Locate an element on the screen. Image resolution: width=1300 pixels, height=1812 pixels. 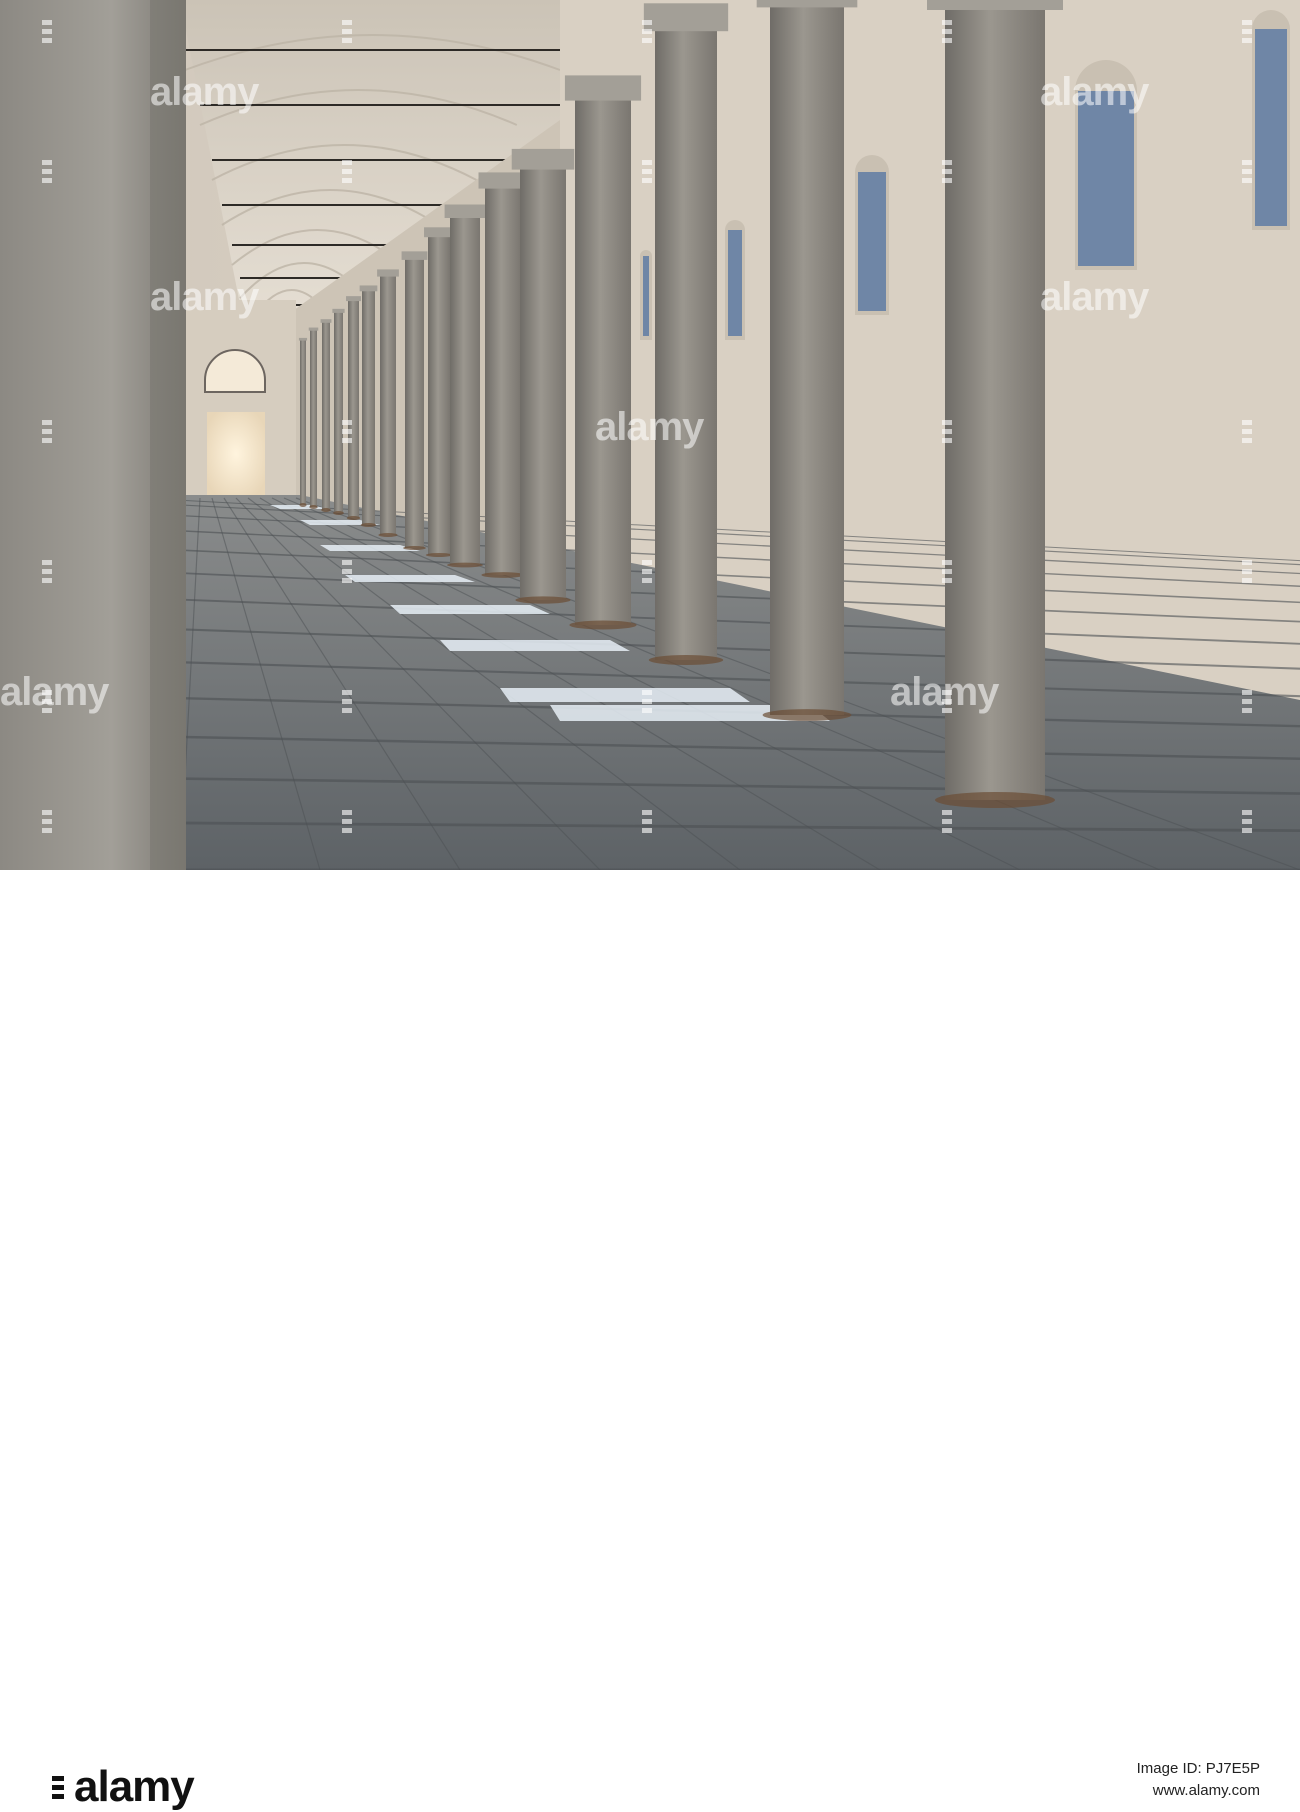
left-pillar-shade is located at coordinates (168, 435).